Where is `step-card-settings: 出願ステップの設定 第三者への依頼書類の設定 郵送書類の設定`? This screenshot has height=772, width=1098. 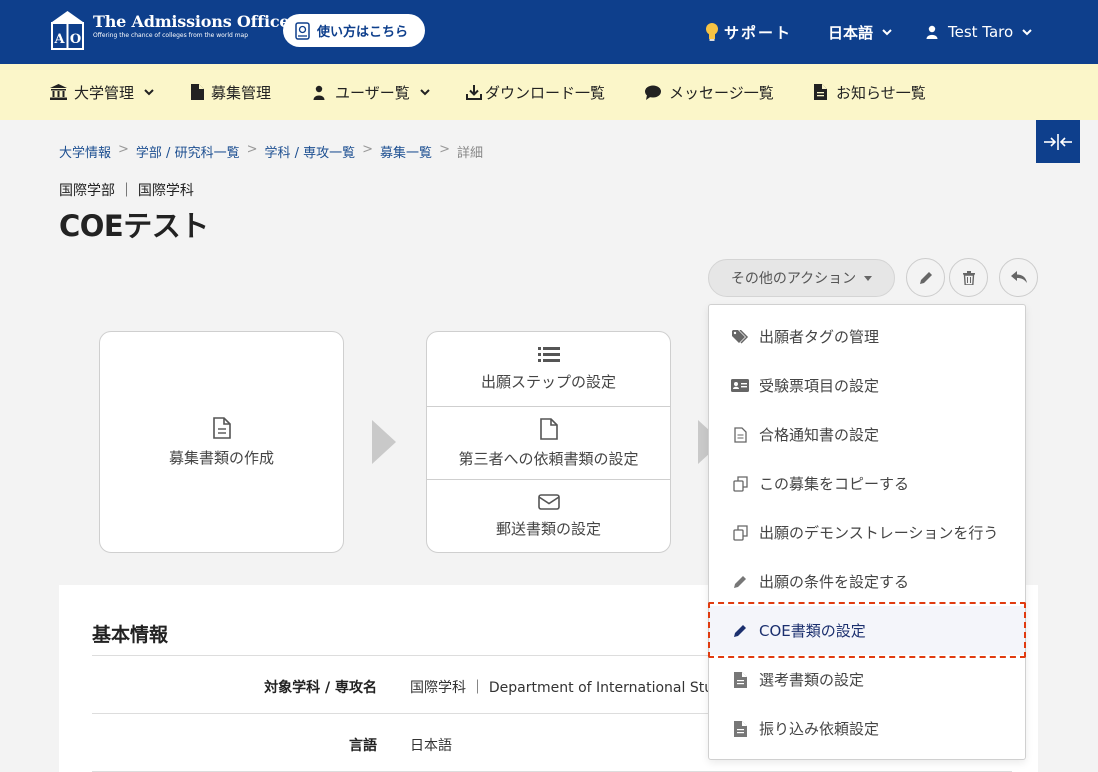 step-card-settings: 出願ステップの設定 第三者への依頼書類の設定 郵送書類の設定 is located at coordinates (548, 442).